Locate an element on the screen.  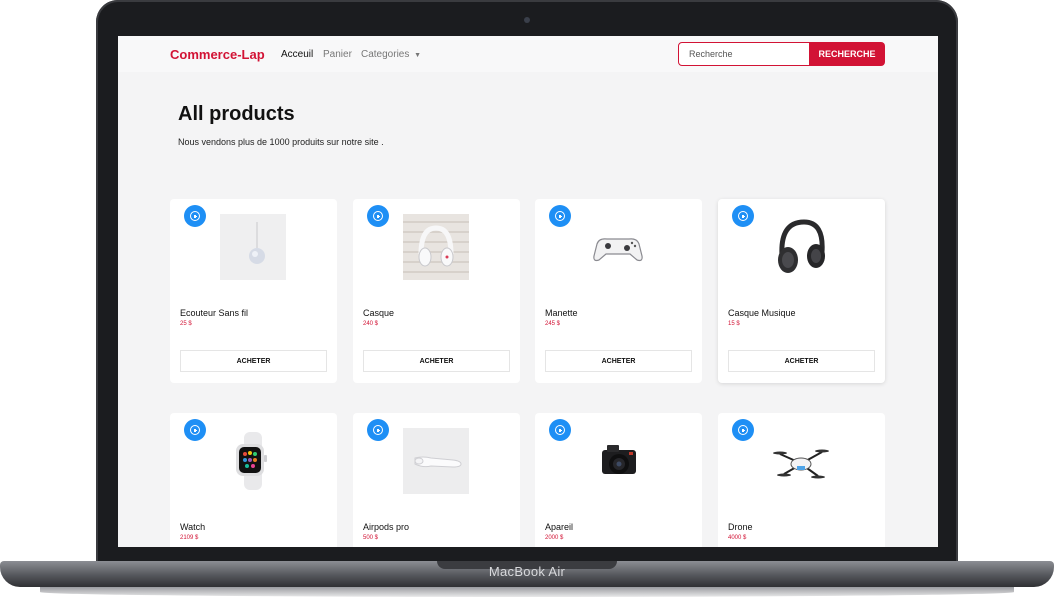
product-card: Ecouteur Sans fil 25 $ ACHETER is located at coordinates (253, 291).